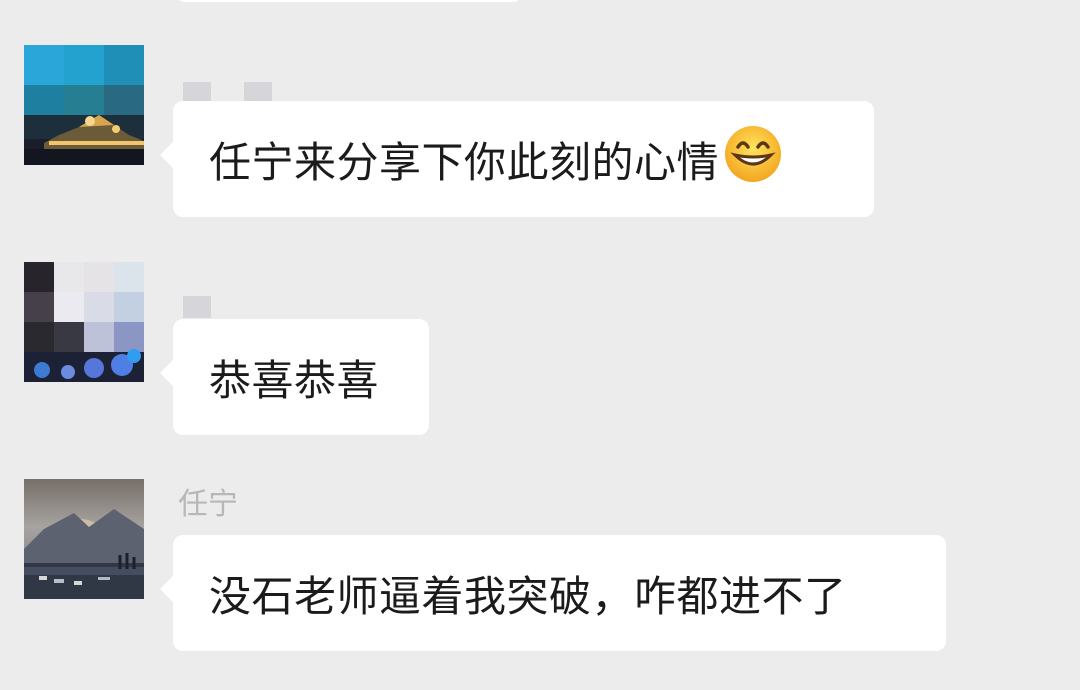  I want to click on previous-message-bubble, so click(349, 1).